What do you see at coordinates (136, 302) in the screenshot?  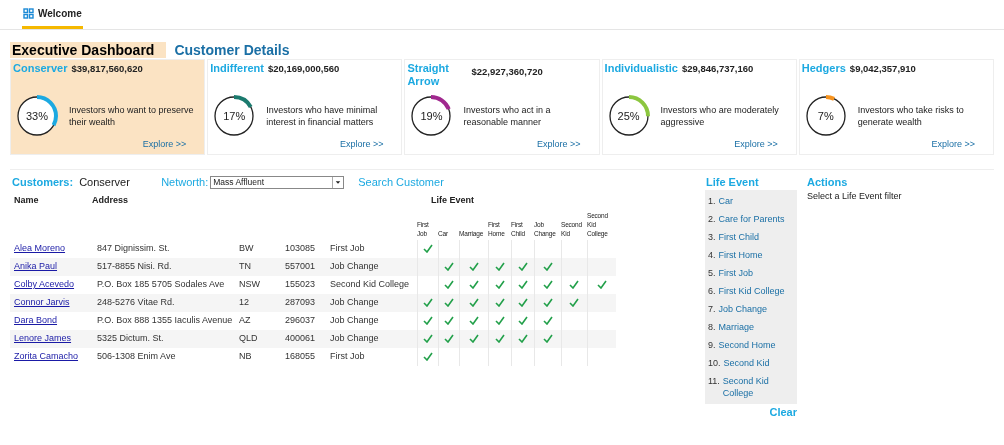 I see `table-cell: 248-5276 Vitae Rd.` at bounding box center [136, 302].